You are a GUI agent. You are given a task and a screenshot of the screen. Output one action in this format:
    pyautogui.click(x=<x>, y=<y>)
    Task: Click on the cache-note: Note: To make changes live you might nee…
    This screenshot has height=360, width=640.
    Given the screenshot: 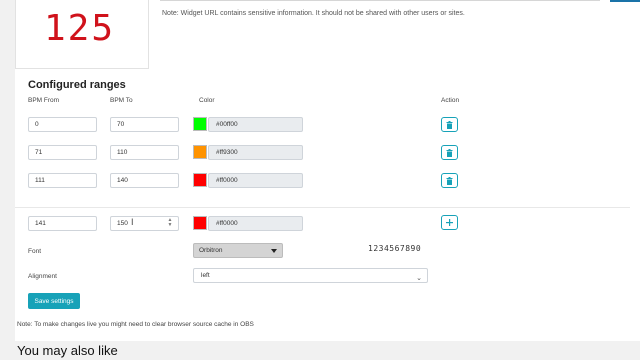 What is the action you would take?
    pyautogui.click(x=135, y=324)
    